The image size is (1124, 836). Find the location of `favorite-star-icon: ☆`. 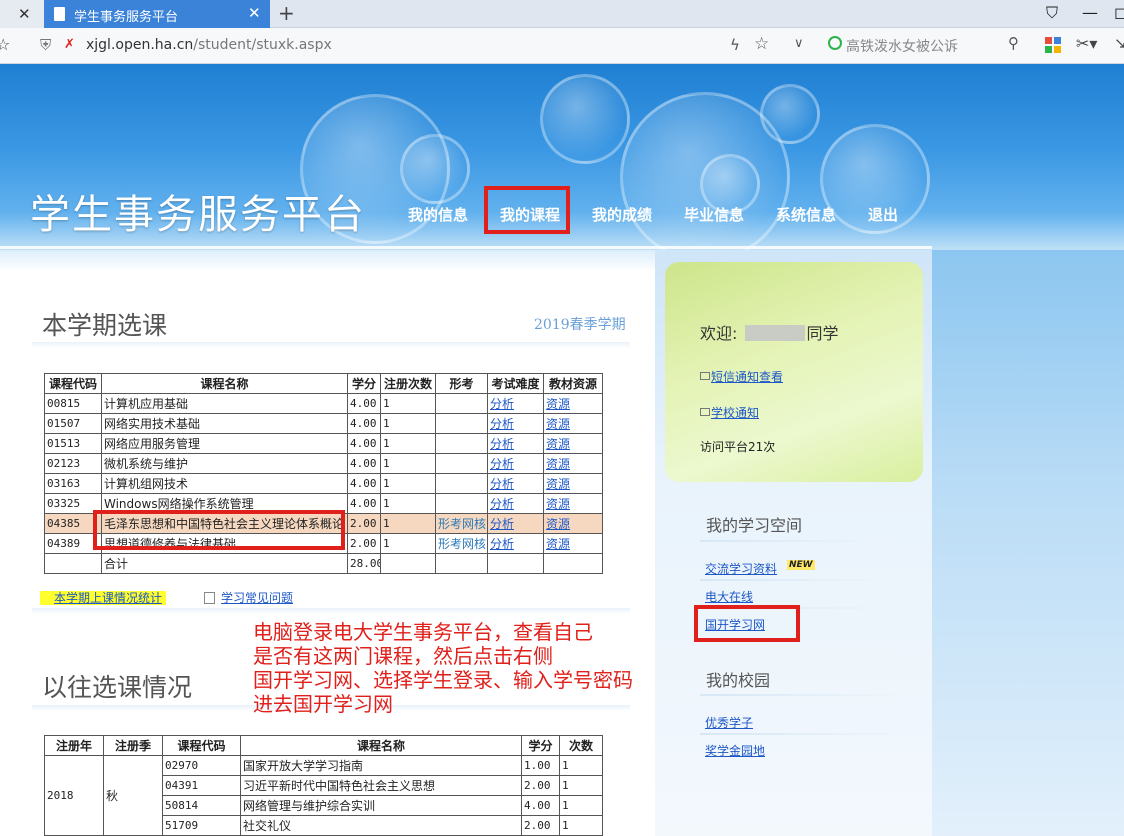

favorite-star-icon: ☆ is located at coordinates (761, 44).